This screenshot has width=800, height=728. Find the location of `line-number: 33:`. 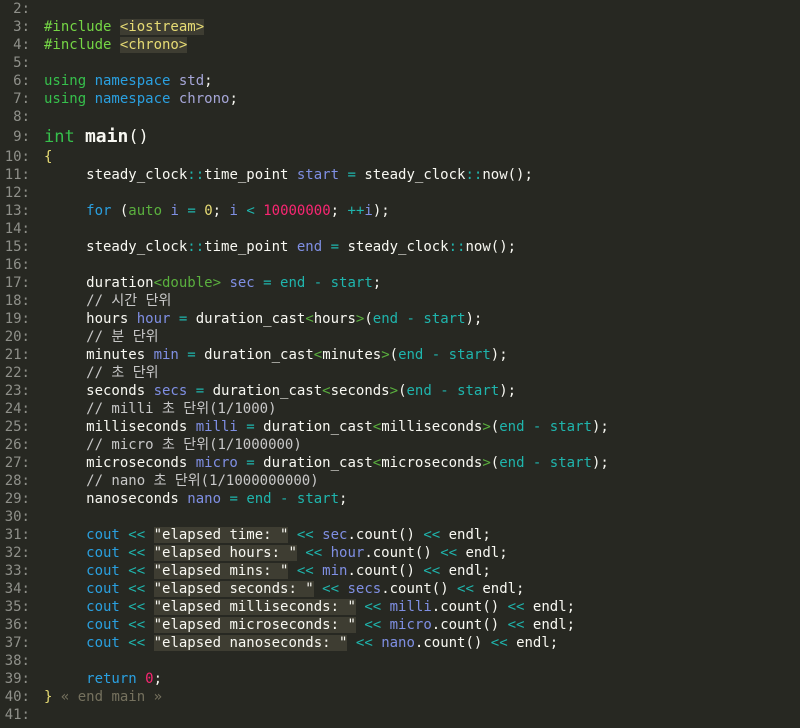

line-number: 33: is located at coordinates (17, 571).